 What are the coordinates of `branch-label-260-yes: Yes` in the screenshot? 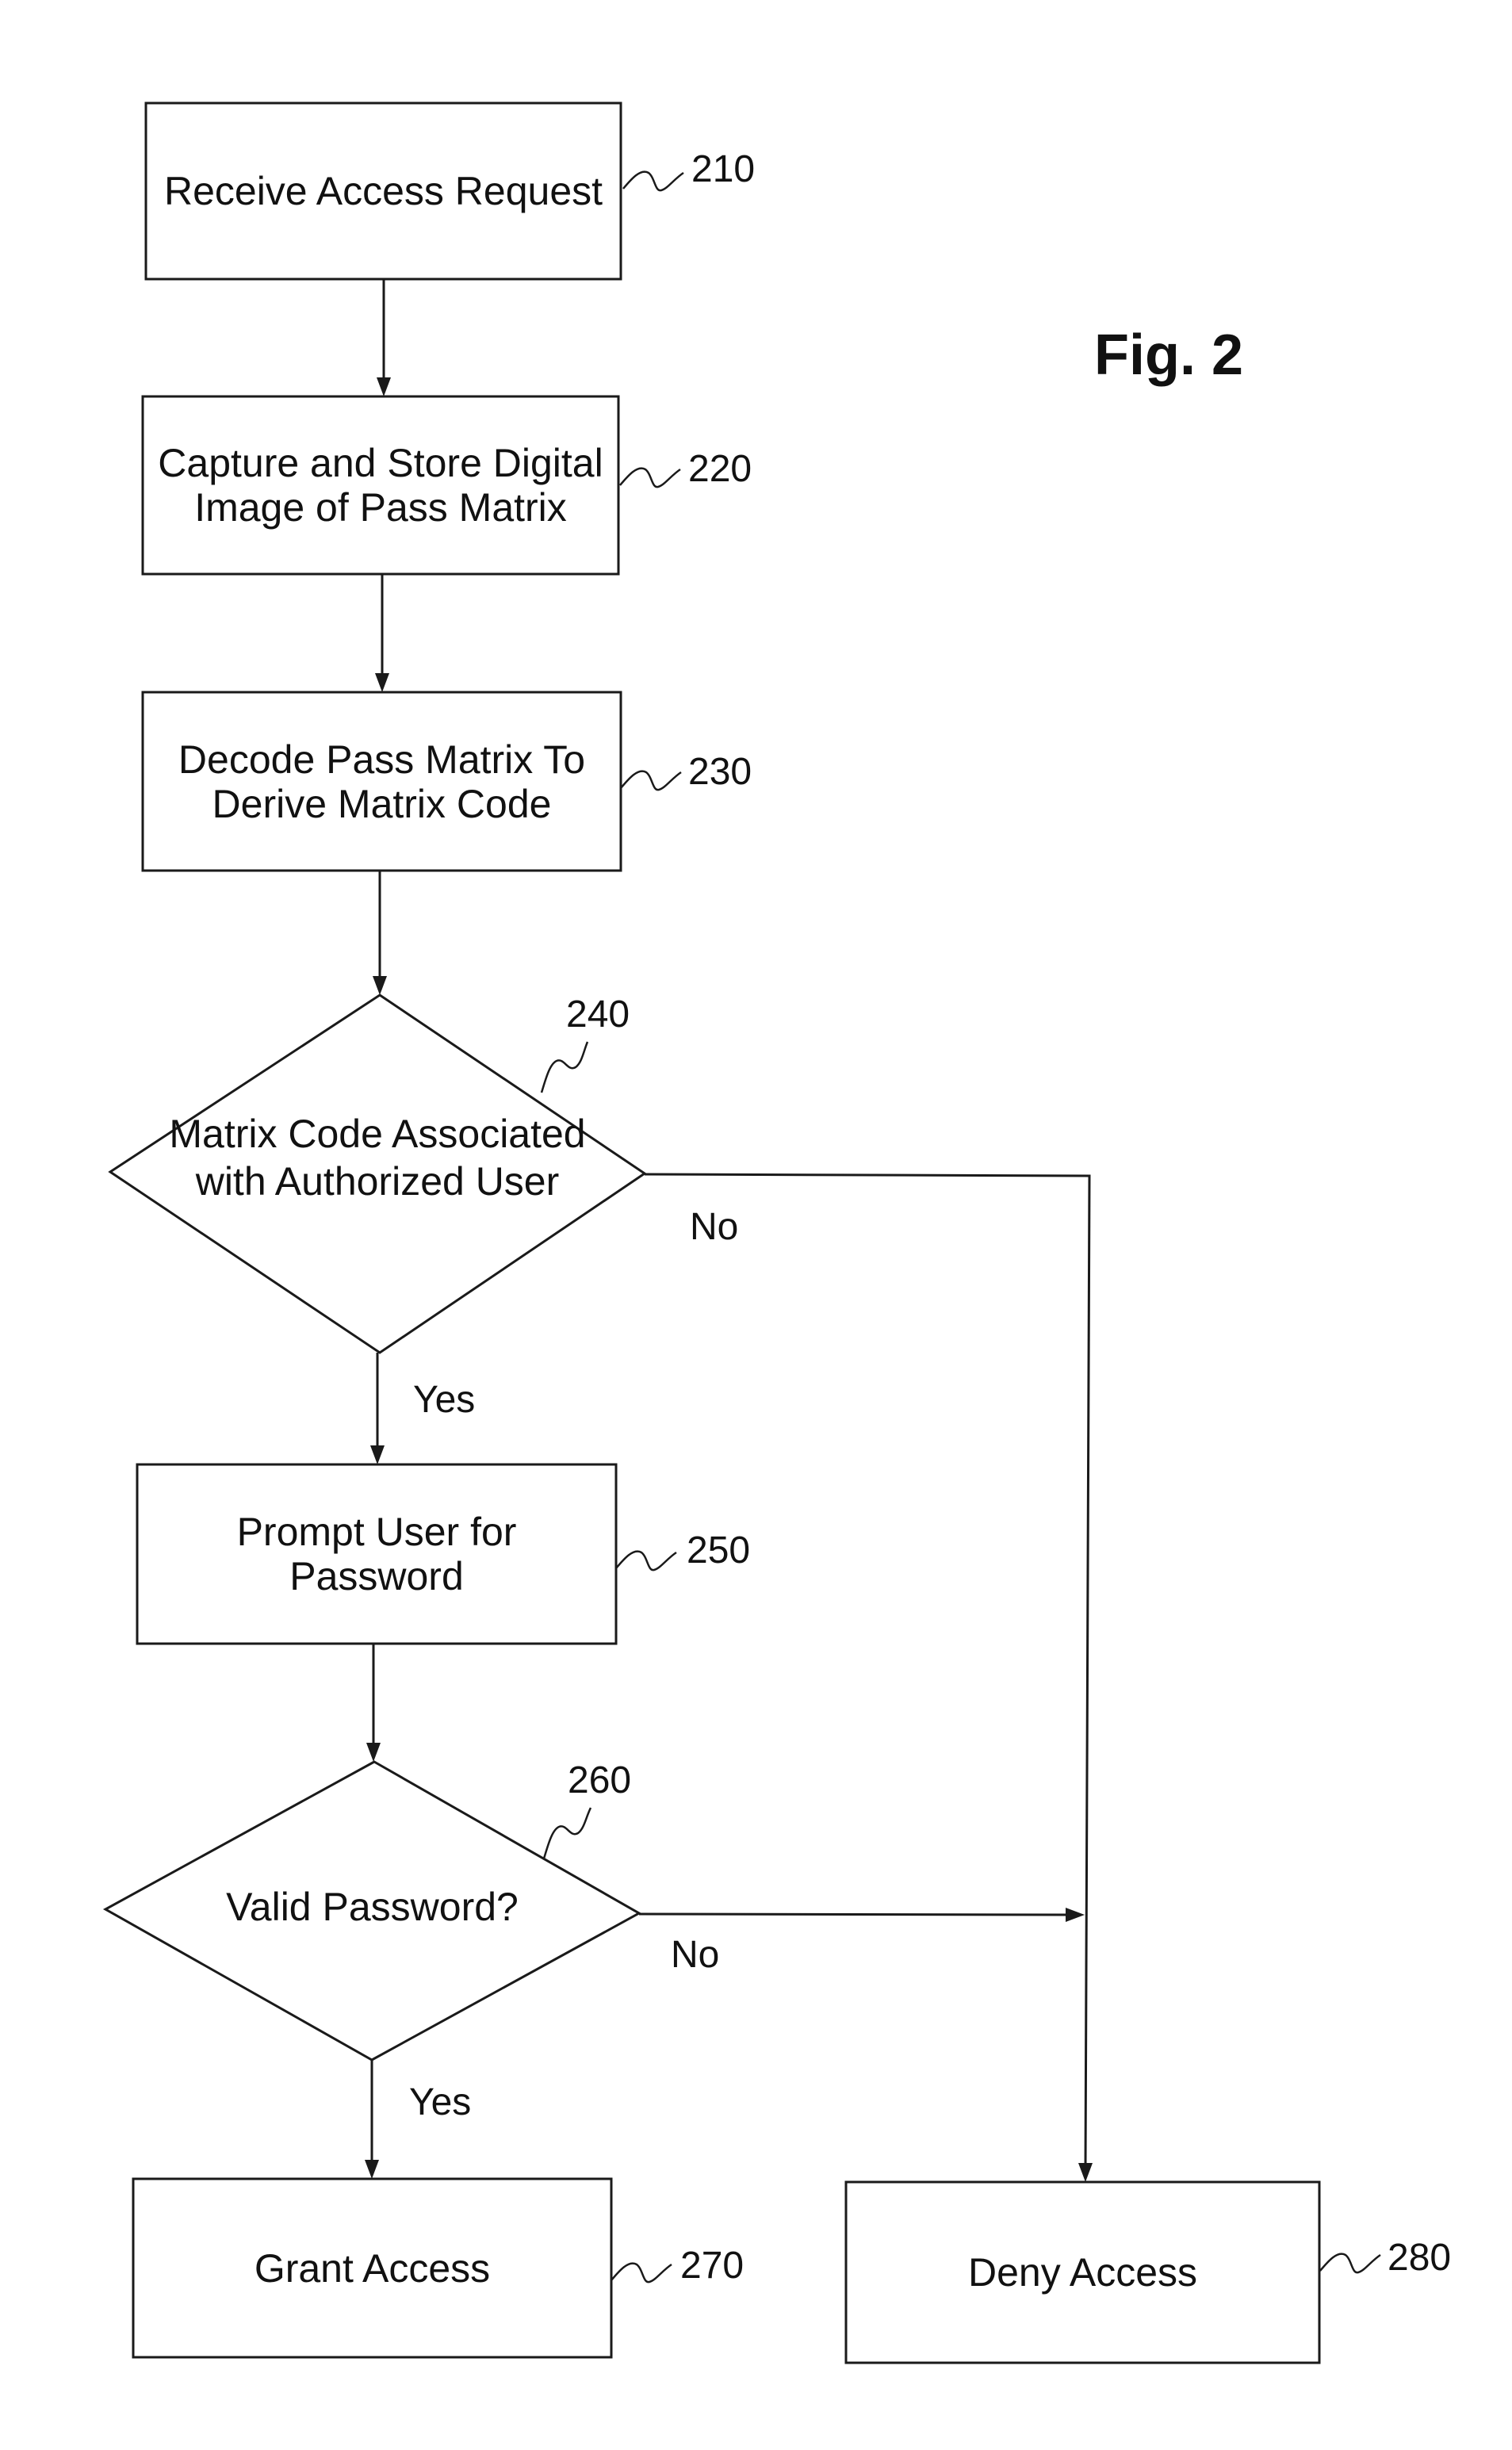 It's located at (440, 2102).